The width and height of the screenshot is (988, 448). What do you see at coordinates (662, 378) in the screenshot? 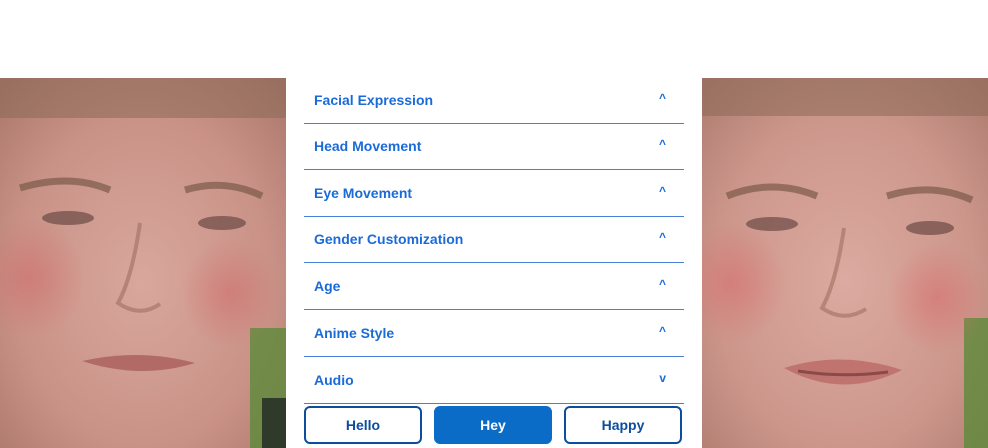
I see `chevron-down-icon: v` at bounding box center [662, 378].